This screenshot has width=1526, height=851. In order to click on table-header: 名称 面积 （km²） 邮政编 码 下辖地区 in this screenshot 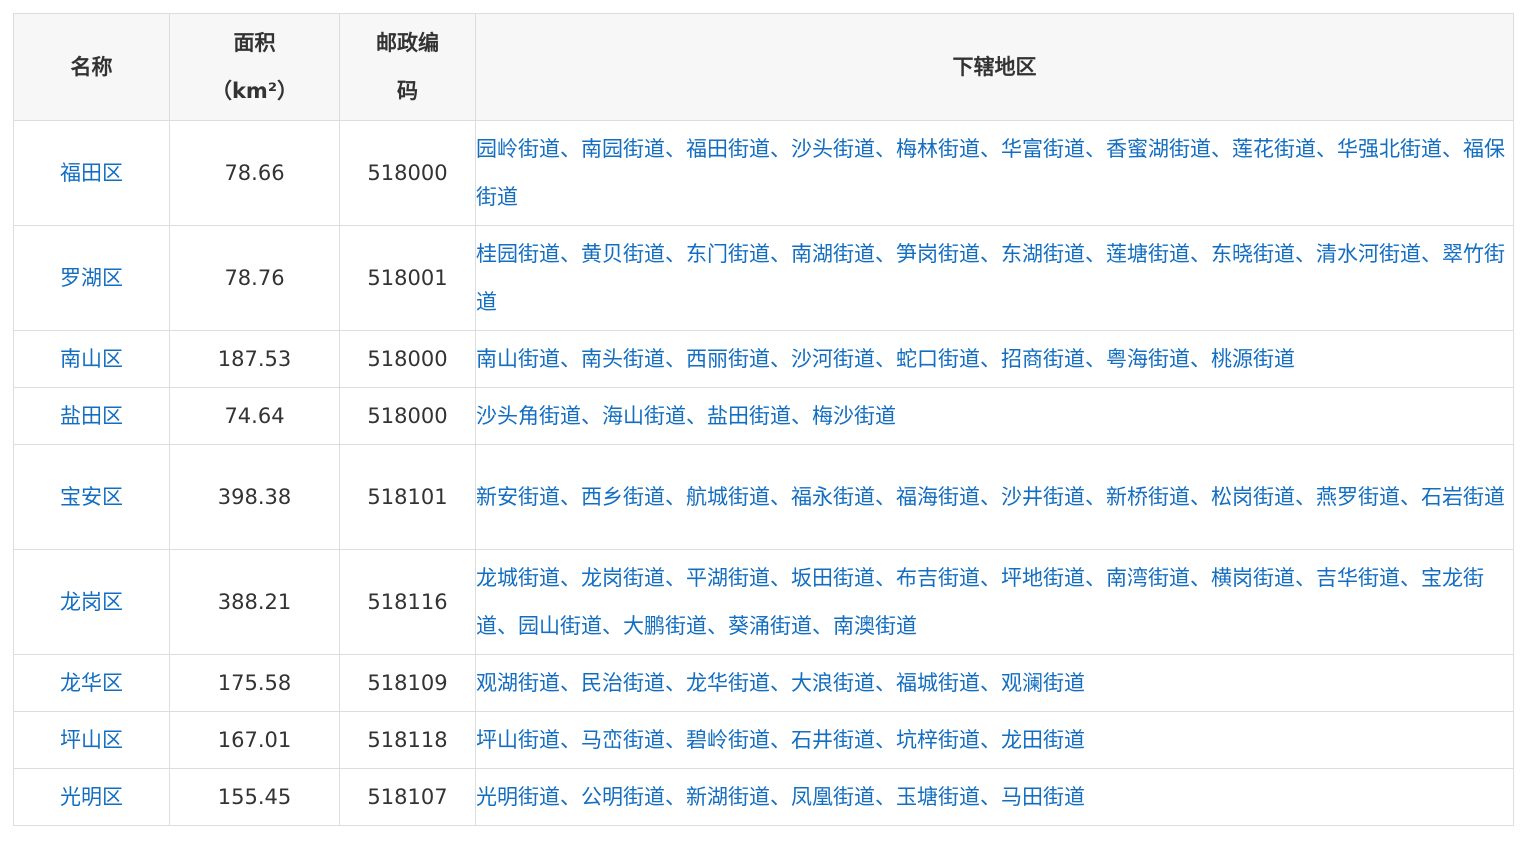, I will do `click(763, 67)`.